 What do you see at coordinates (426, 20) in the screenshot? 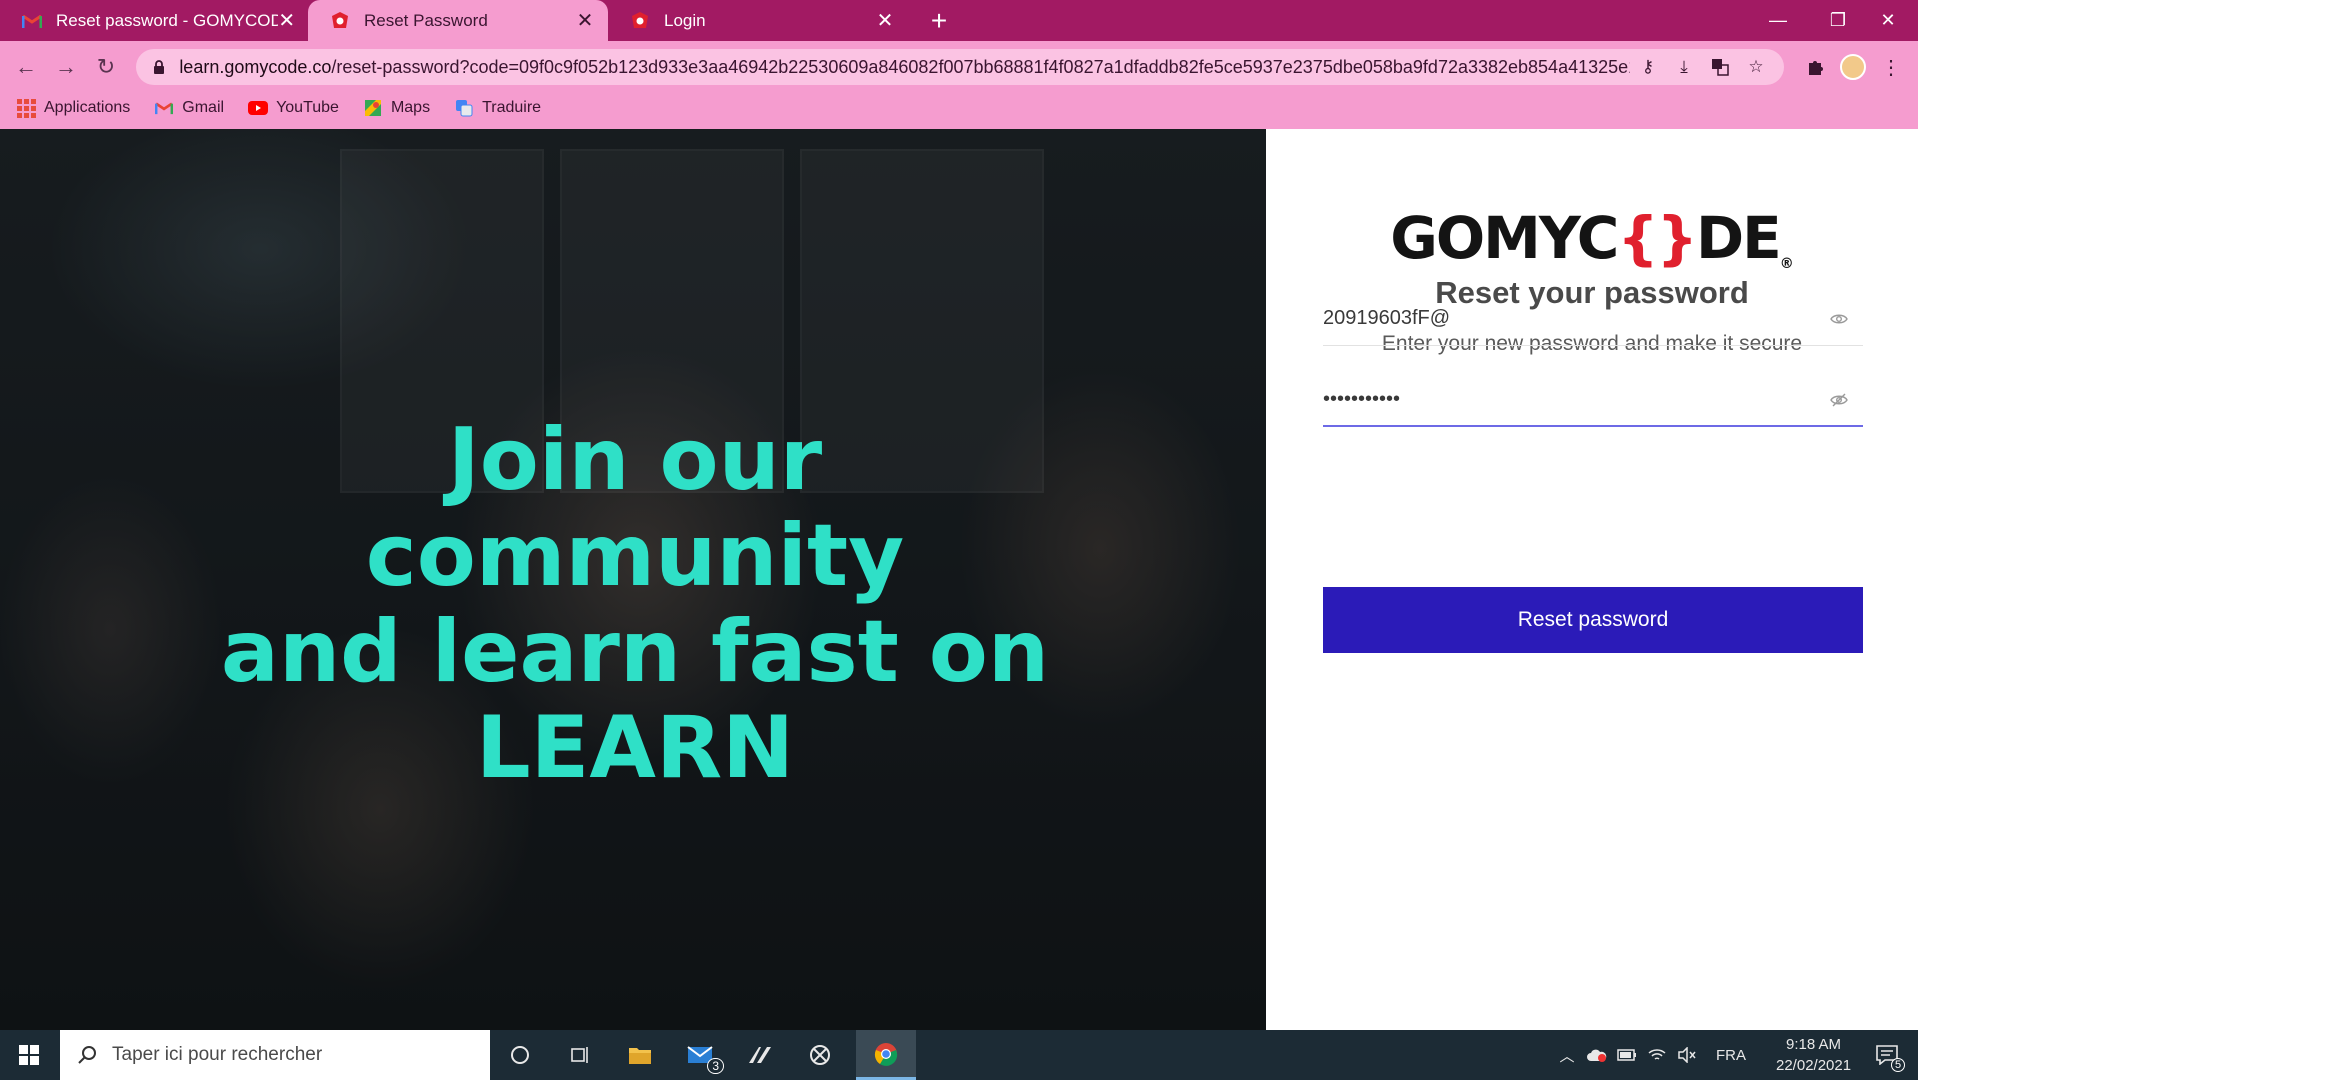
I see `tab-title: Reset Password` at bounding box center [426, 20].